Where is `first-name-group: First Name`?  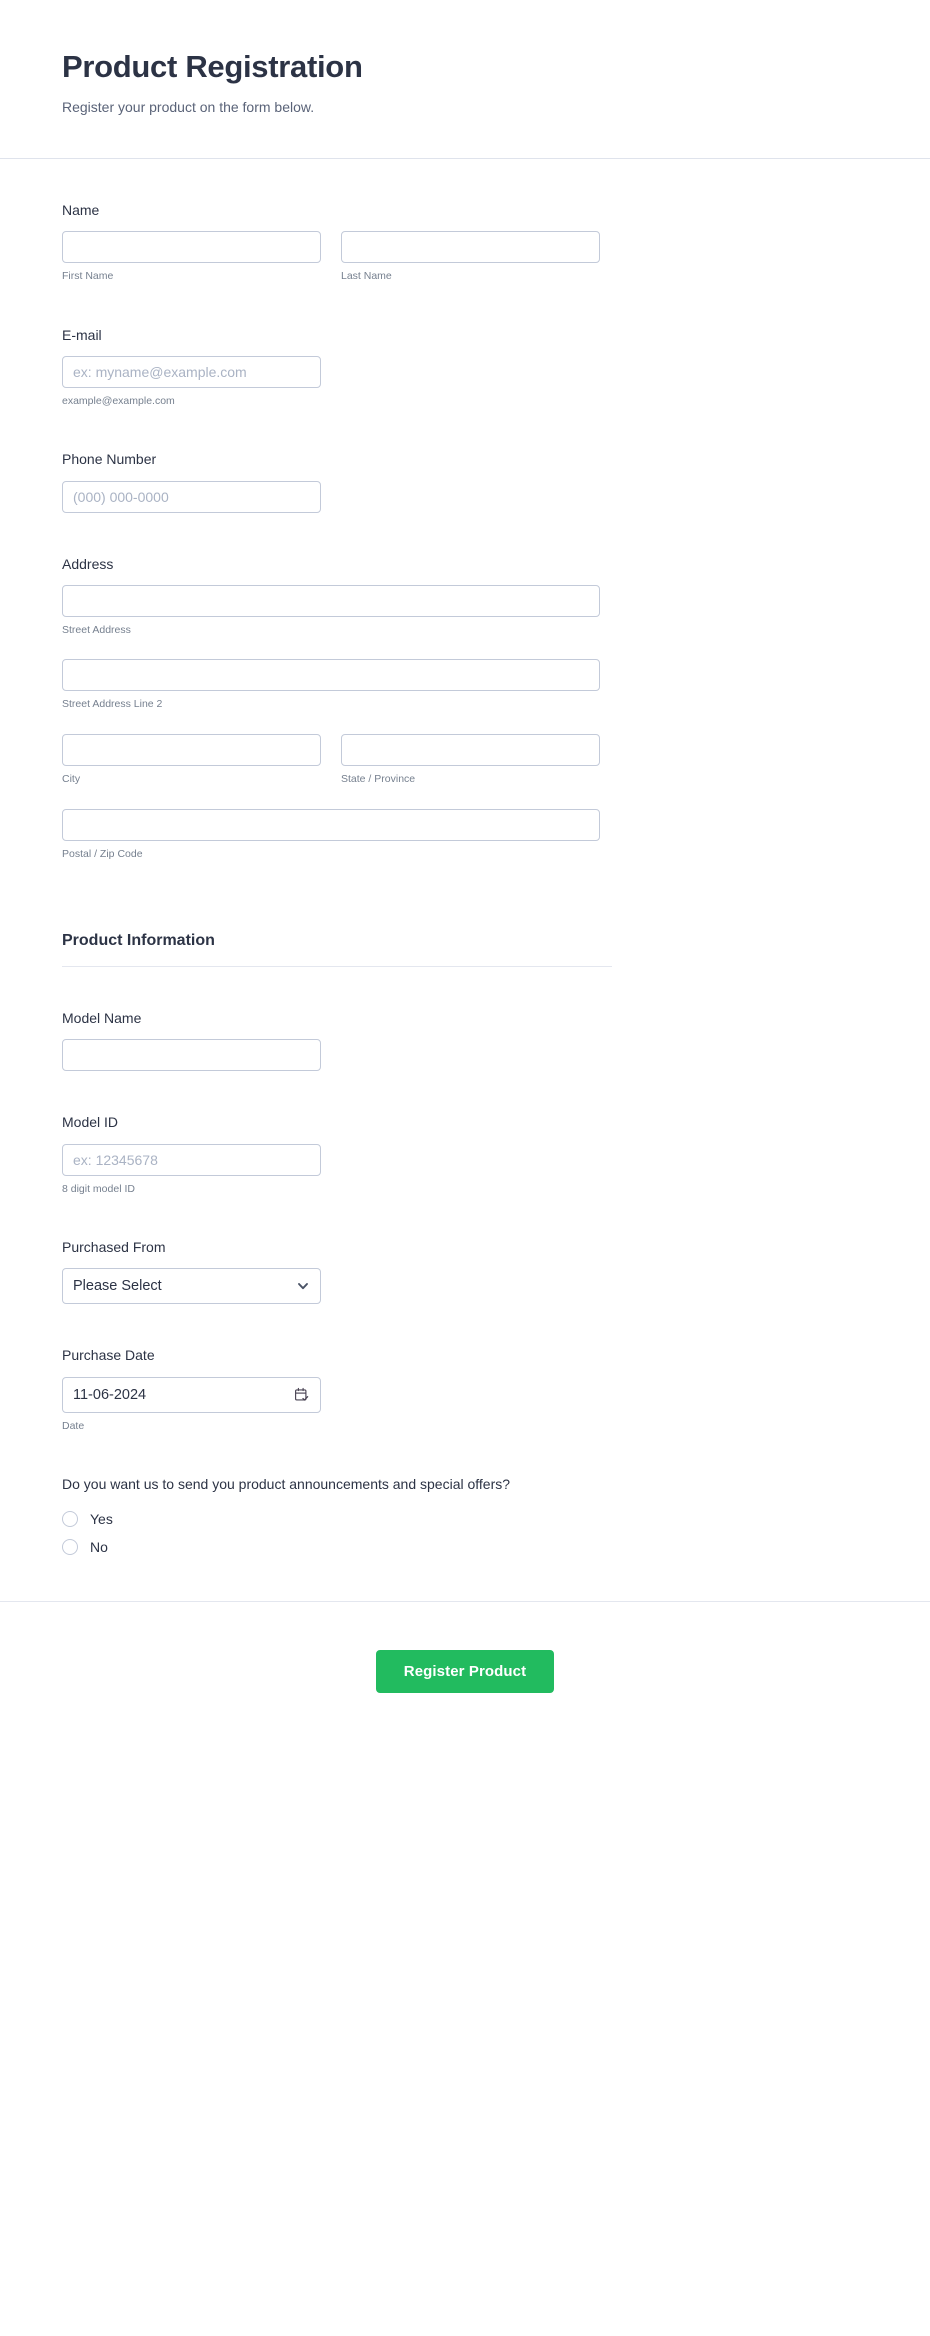
first-name-group: First Name is located at coordinates (191, 257).